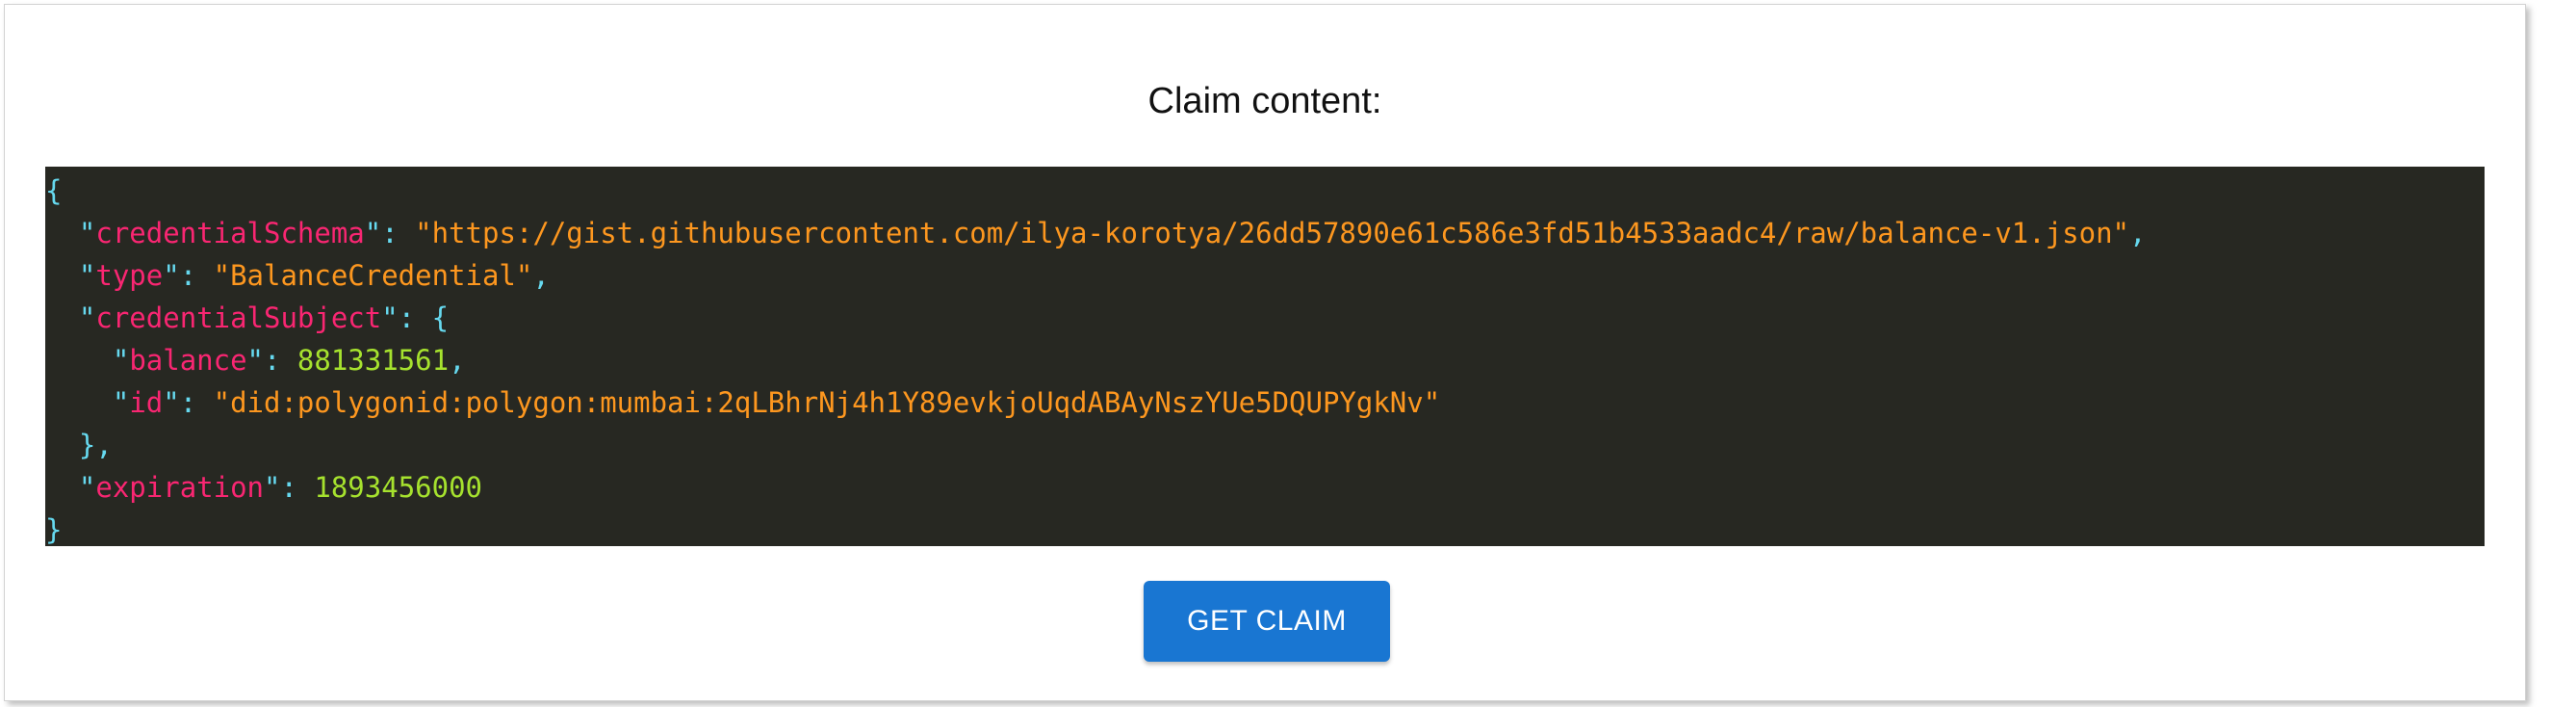  What do you see at coordinates (130, 275) in the screenshot?
I see `json-key: type` at bounding box center [130, 275].